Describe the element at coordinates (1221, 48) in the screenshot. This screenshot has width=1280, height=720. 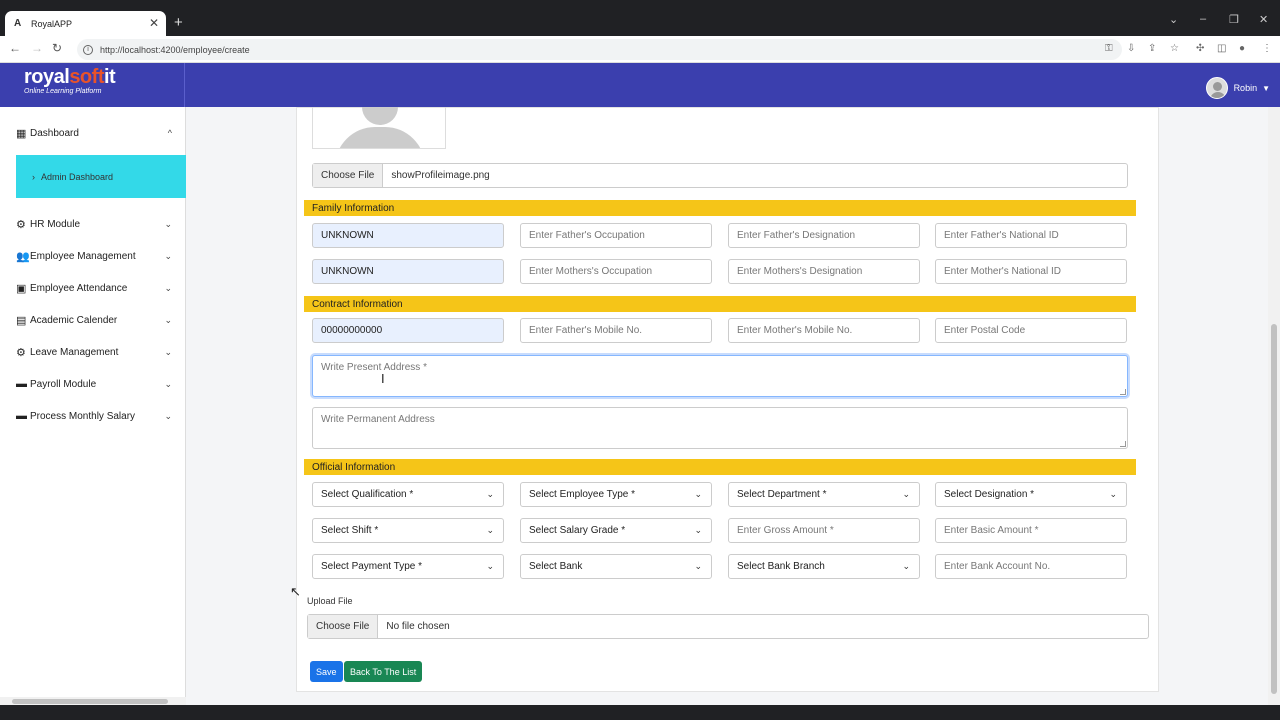
I see `side-panel-icon: ◫` at that location.